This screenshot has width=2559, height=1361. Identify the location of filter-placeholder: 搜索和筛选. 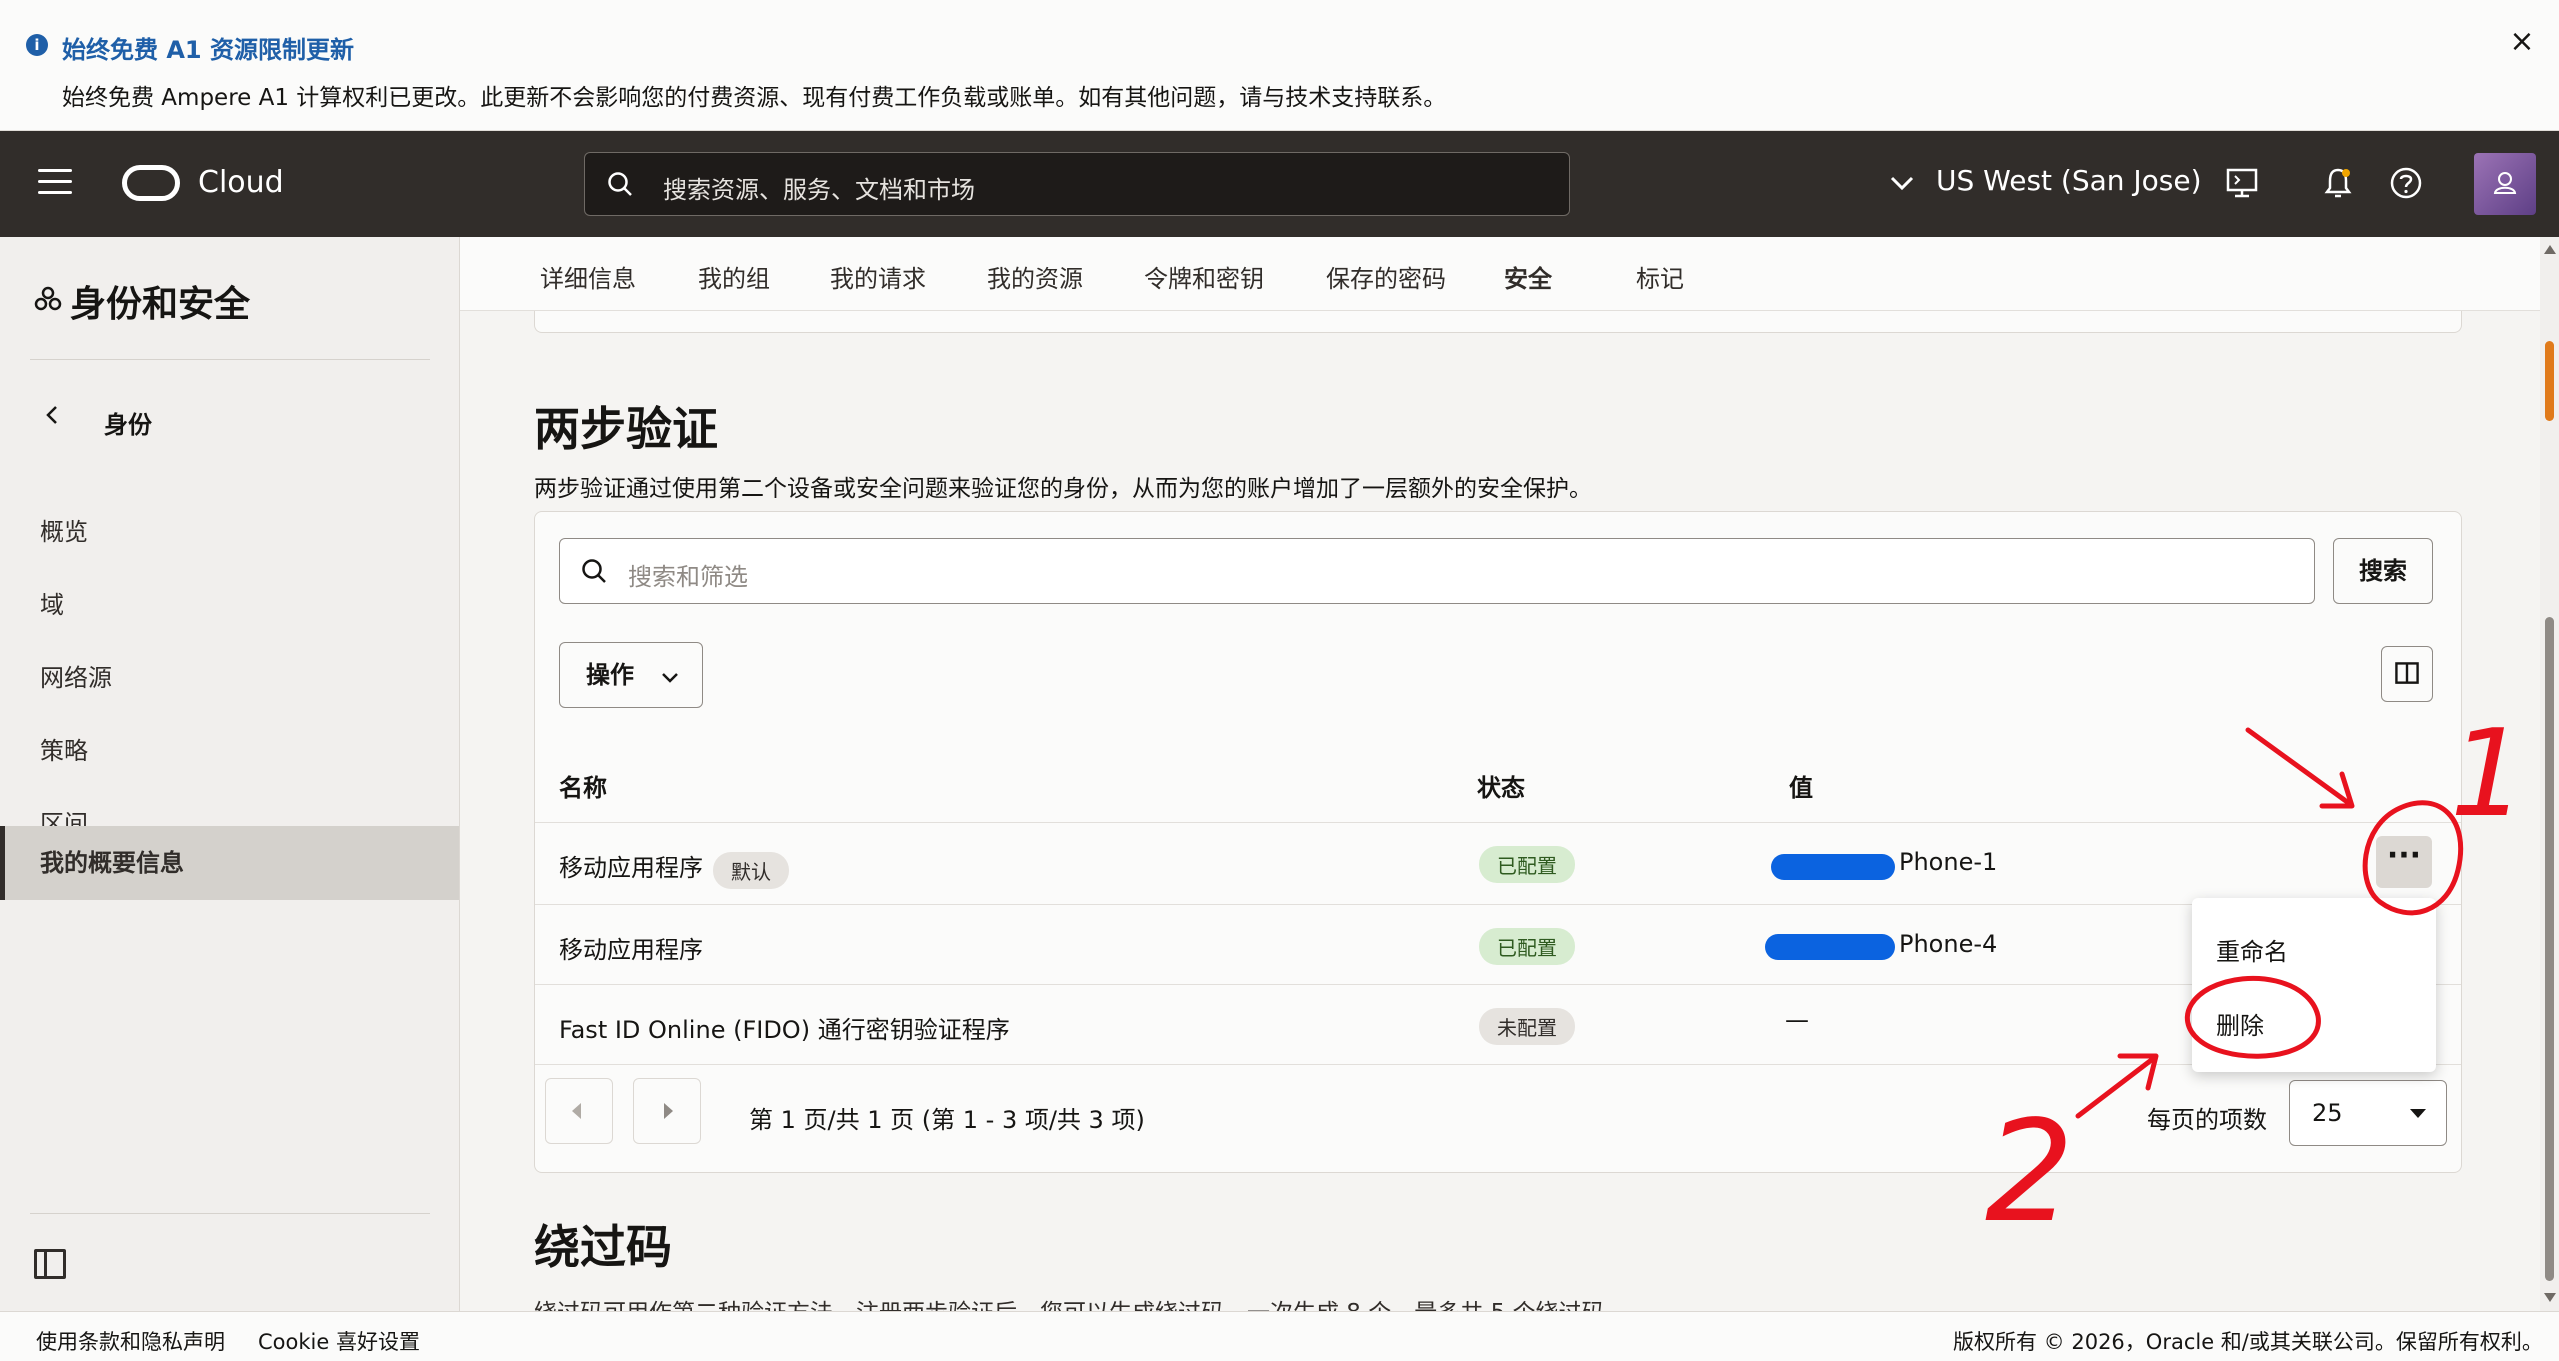
(688, 577).